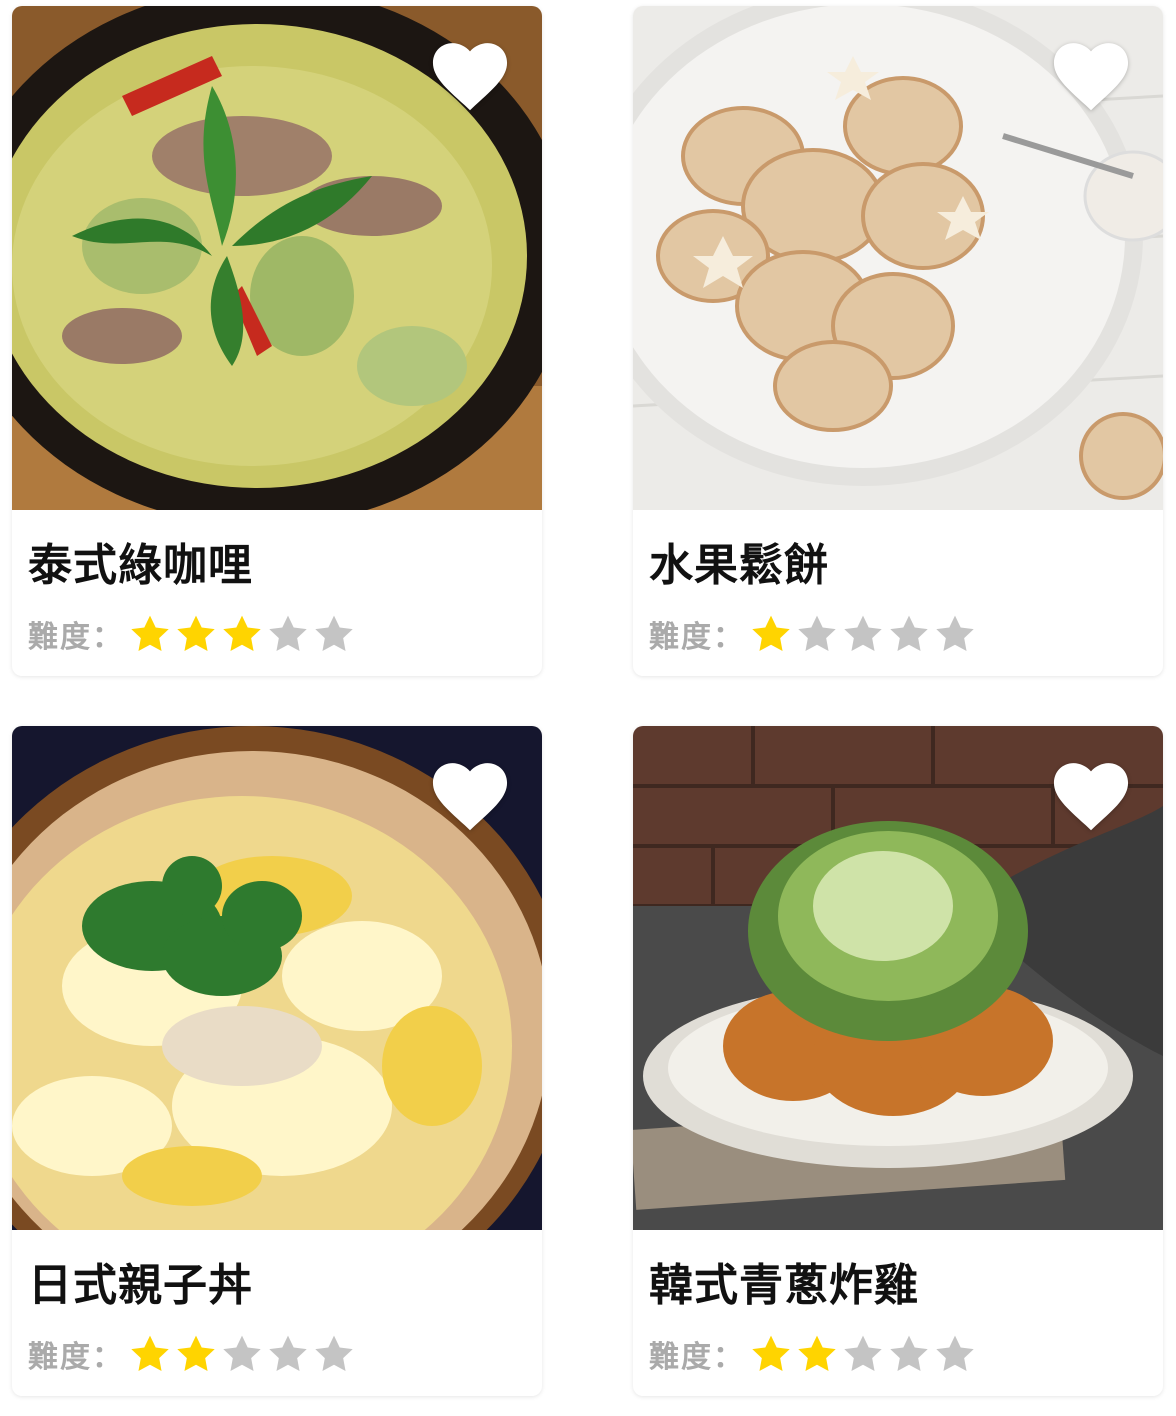 The width and height of the screenshot is (1176, 1416). Describe the element at coordinates (898, 566) in the screenshot. I see `recipe-title: 水果鬆餅` at that location.